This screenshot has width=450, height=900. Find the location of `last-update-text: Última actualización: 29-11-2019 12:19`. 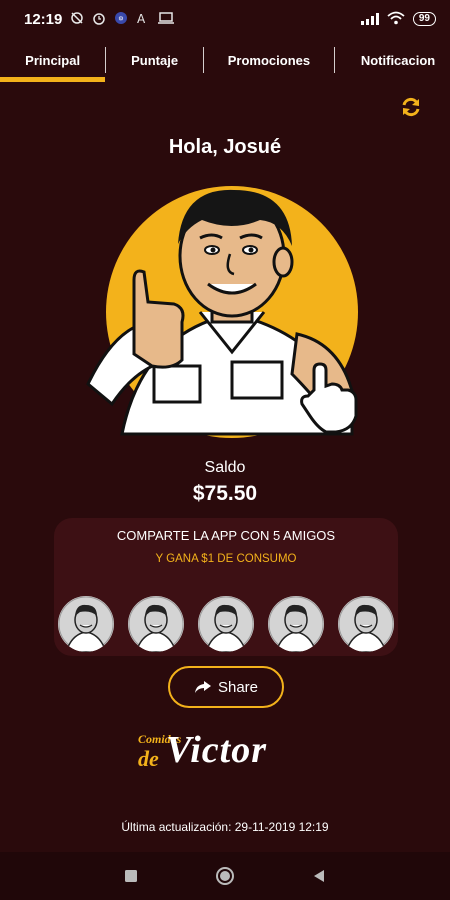

last-update-text: Última actualización: 29-11-2019 12:19 is located at coordinates (225, 827).